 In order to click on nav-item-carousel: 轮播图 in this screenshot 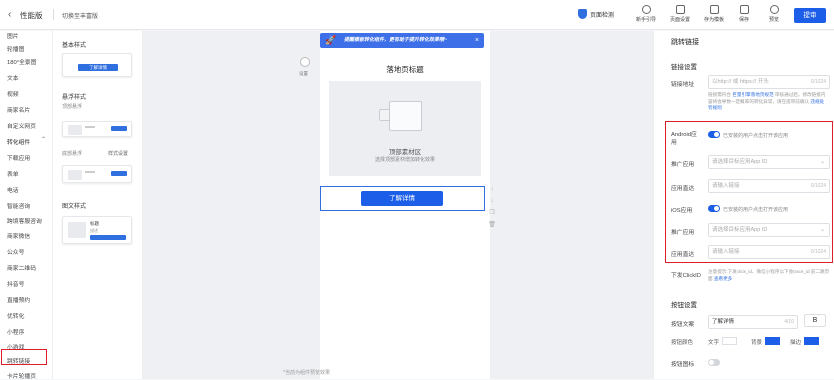, I will do `click(15, 48)`.